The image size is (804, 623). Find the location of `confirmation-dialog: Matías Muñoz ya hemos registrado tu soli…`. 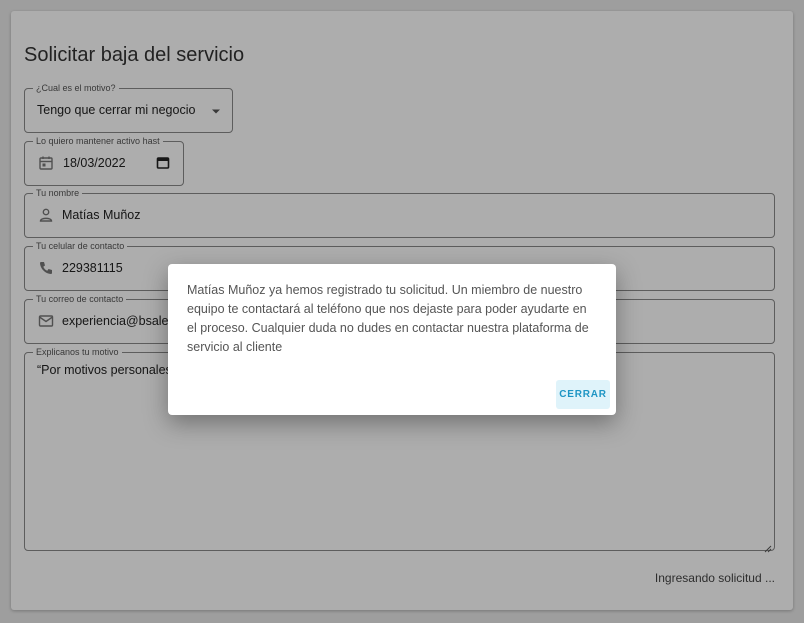

confirmation-dialog: Matías Muñoz ya hemos registrado tu soli… is located at coordinates (392, 339).